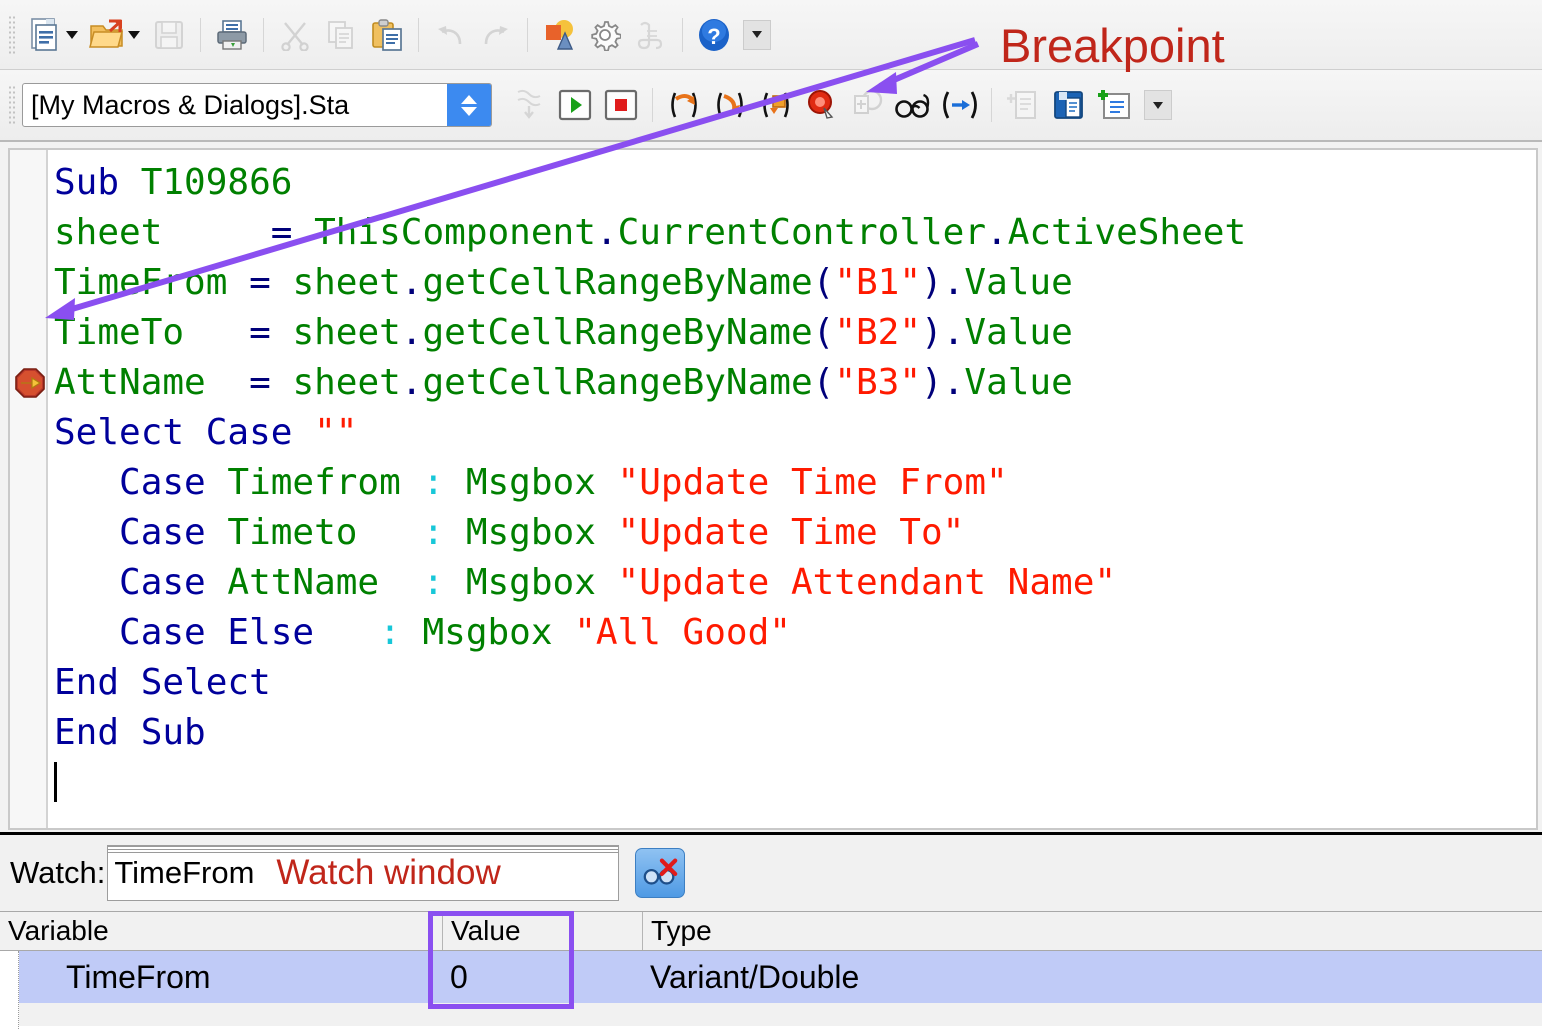 This screenshot has height=1029, width=1542. Describe the element at coordinates (867, 582) in the screenshot. I see `code-token: "Update Attendant Name"` at that location.